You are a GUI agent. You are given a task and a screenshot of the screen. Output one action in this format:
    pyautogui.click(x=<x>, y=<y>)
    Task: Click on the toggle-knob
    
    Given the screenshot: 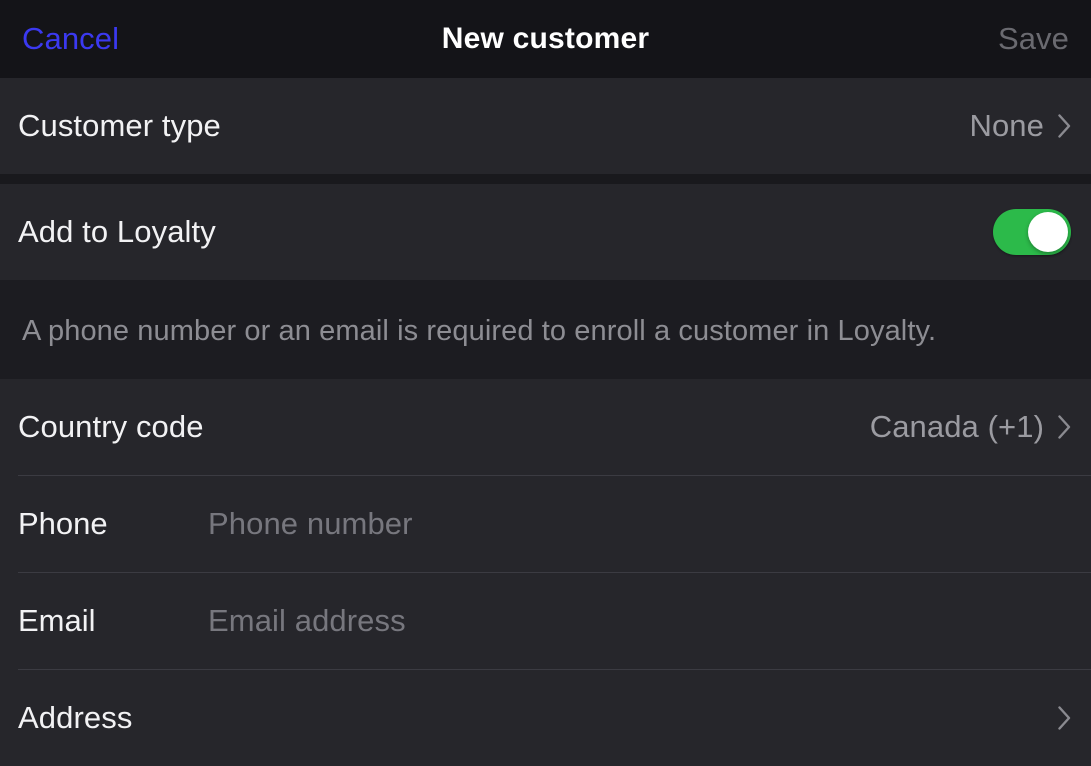 What is the action you would take?
    pyautogui.click(x=1048, y=232)
    